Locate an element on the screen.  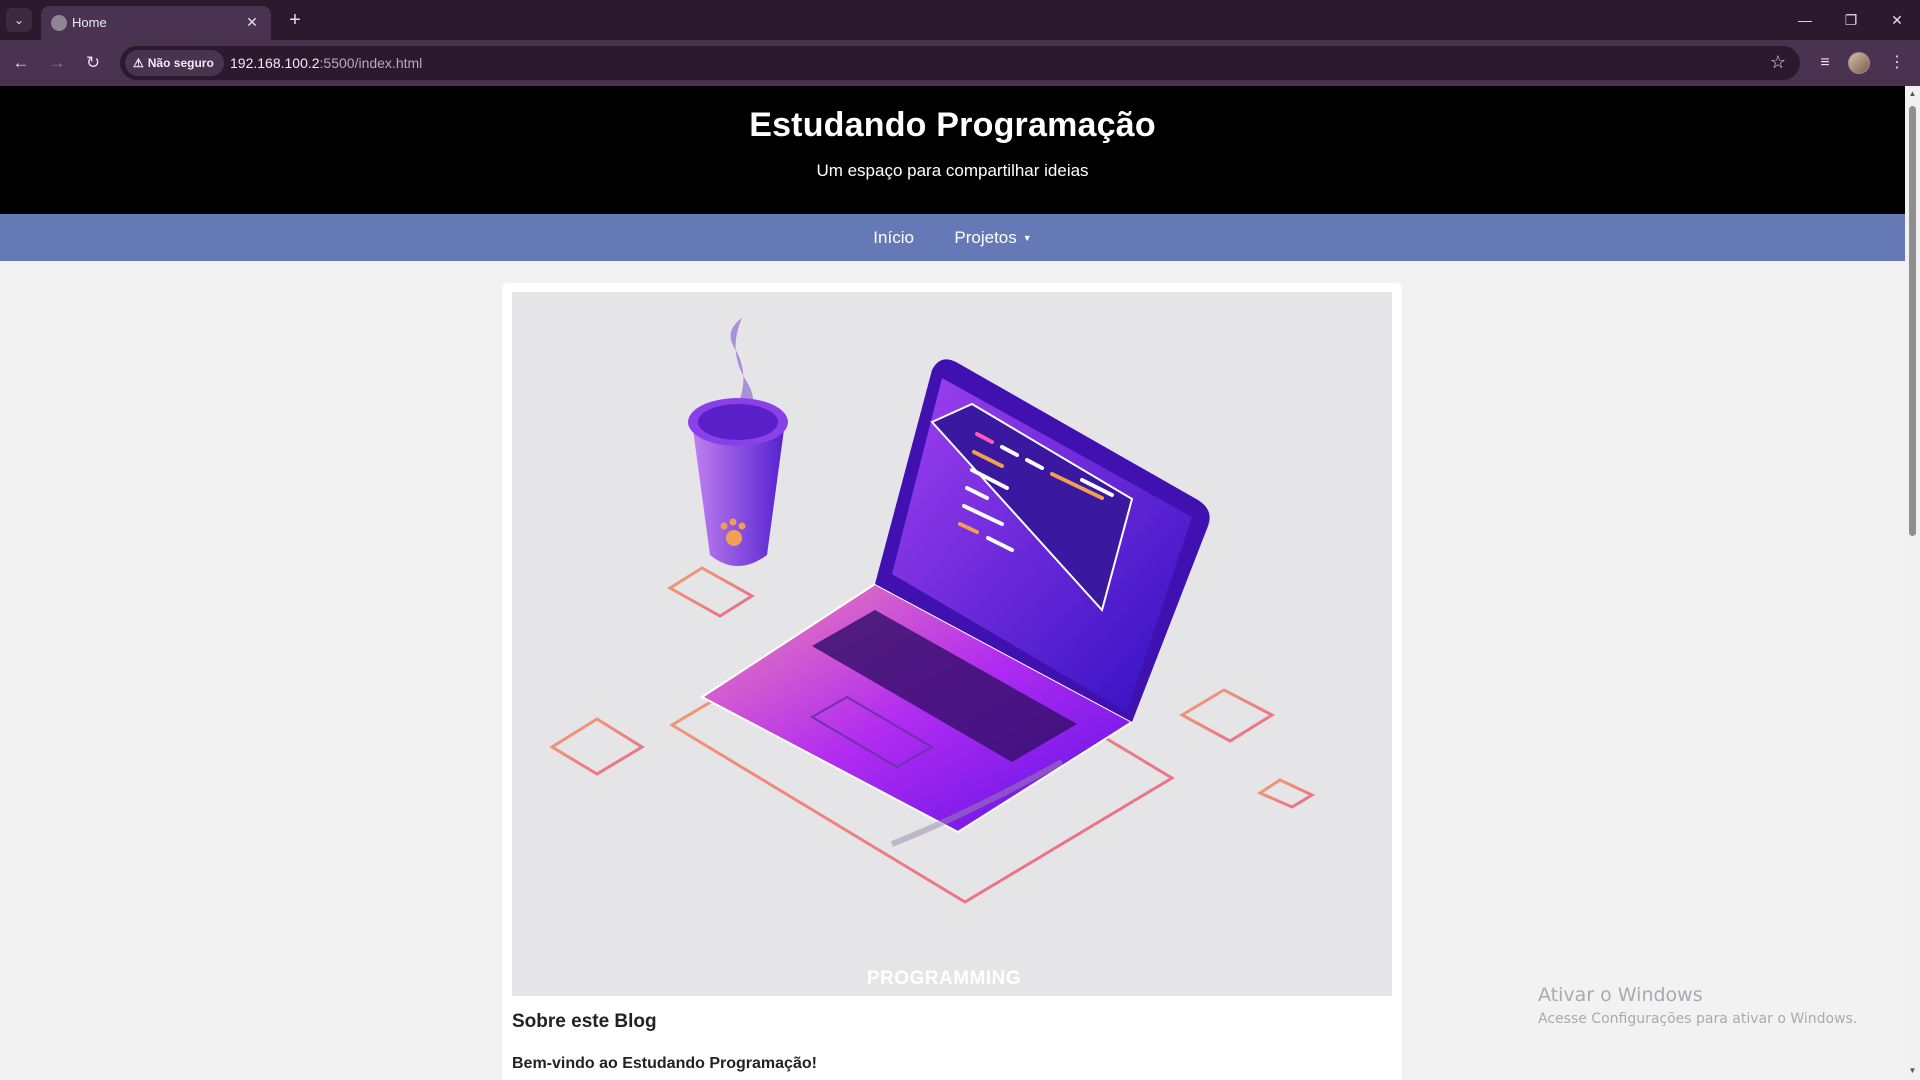
browser-tab-bar: ⌄ Home ✕ + — ❐ ✕ is located at coordinates (960, 20).